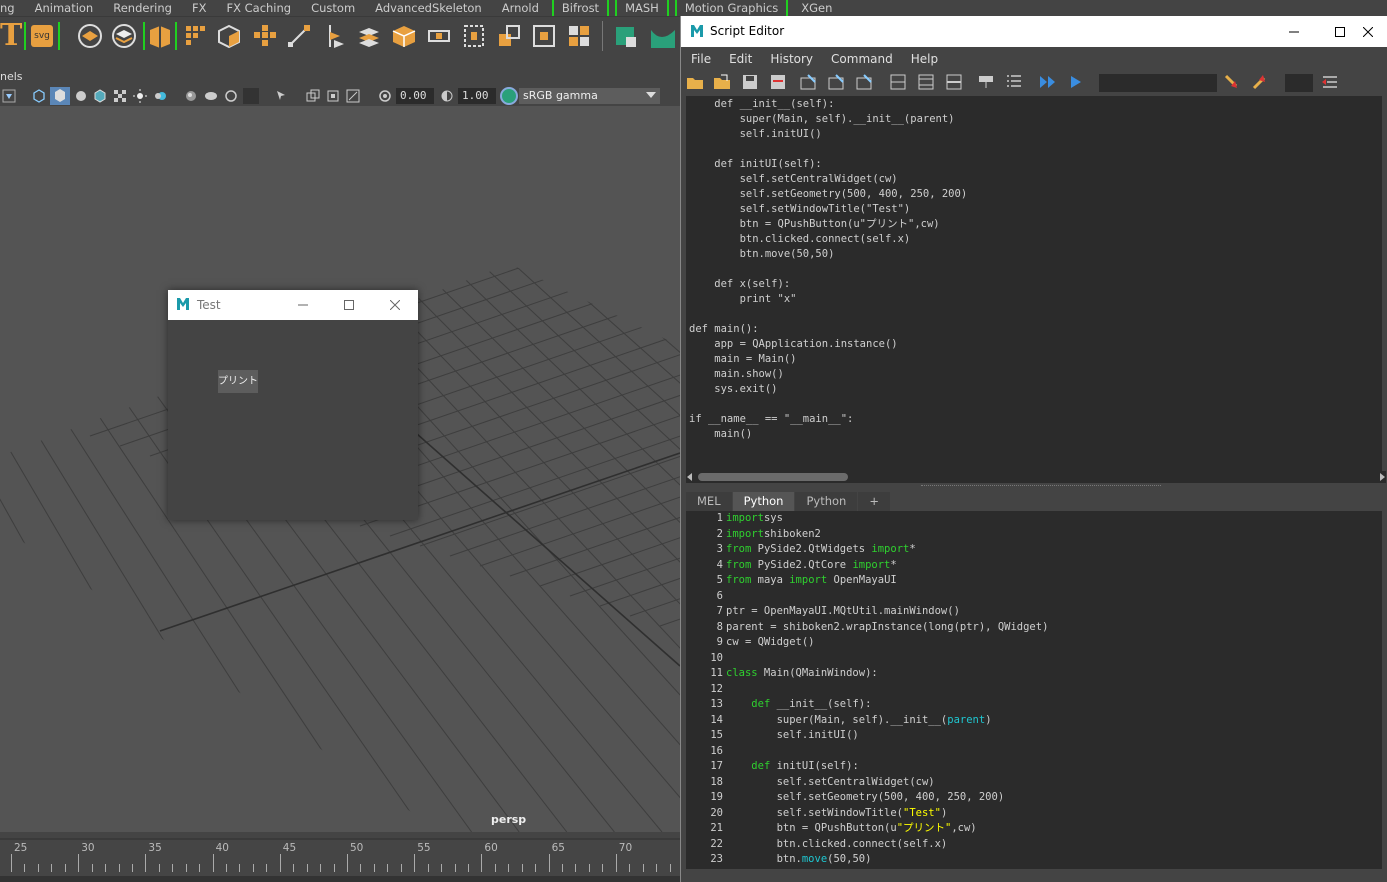  What do you see at coordinates (864, 82) in the screenshot?
I see `clear-all-icon` at bounding box center [864, 82].